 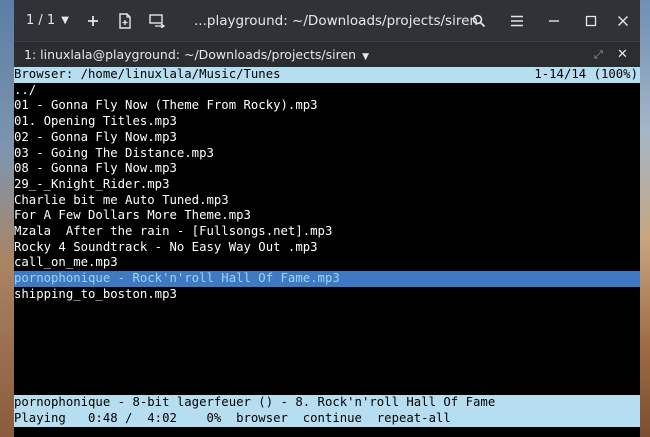 What do you see at coordinates (147, 74) in the screenshot?
I see `browser-path: Browser: /home/linuxlala/Music/Tunes` at bounding box center [147, 74].